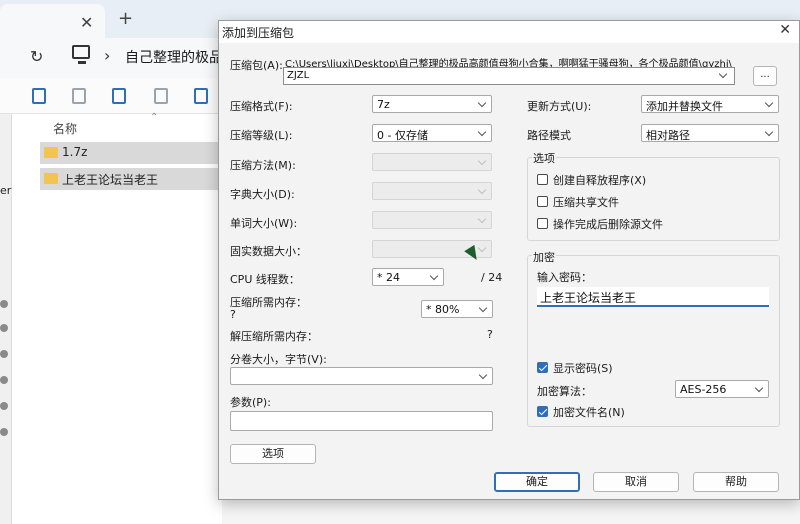 The width and height of the screenshot is (800, 524). What do you see at coordinates (265, 279) in the screenshot?
I see `cpu-label: CPU 线程数：` at bounding box center [265, 279].